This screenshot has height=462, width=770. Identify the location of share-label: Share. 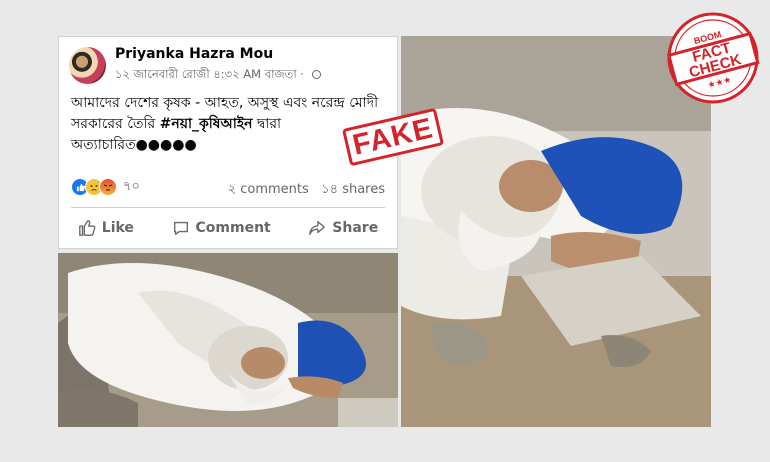
(355, 228).